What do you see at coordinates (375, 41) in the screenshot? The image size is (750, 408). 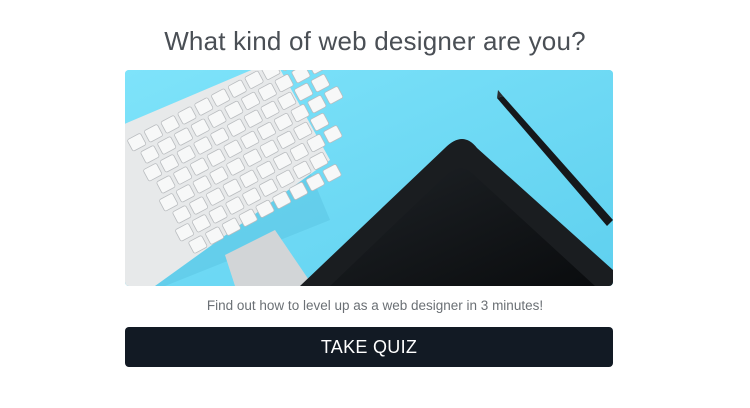 I see `quiz-title: What kind of web designer are you?` at bounding box center [375, 41].